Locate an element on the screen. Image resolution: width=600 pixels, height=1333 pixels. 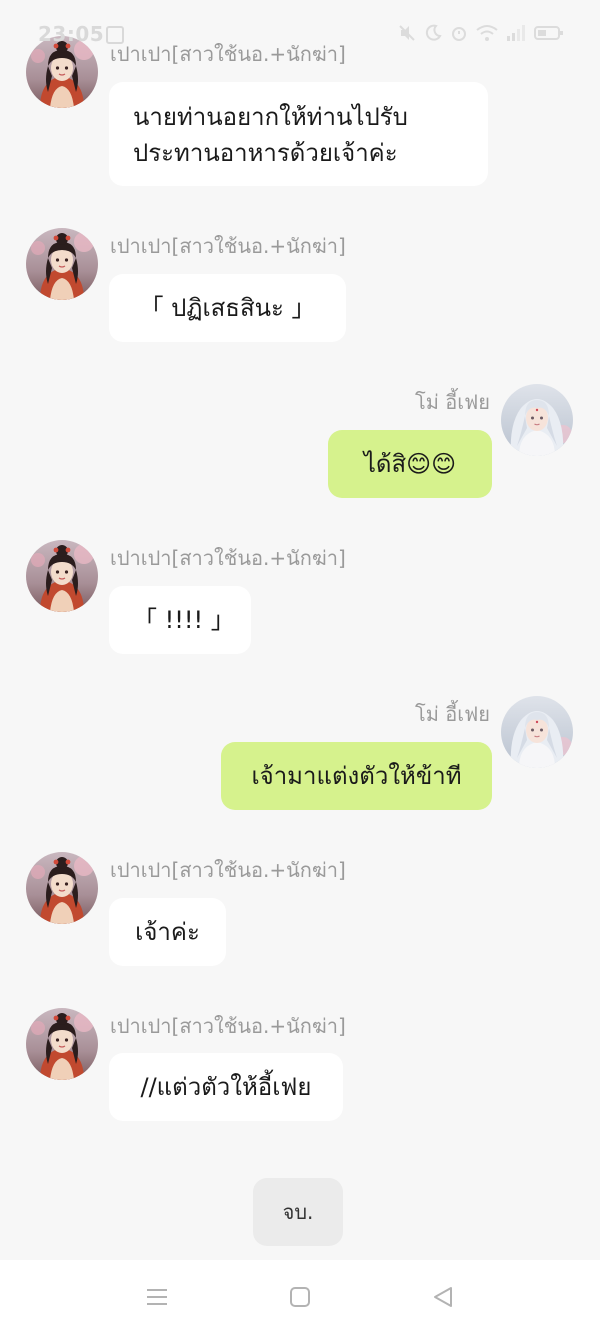
message-text: ได้สิ😊😊 is located at coordinates (410, 464).